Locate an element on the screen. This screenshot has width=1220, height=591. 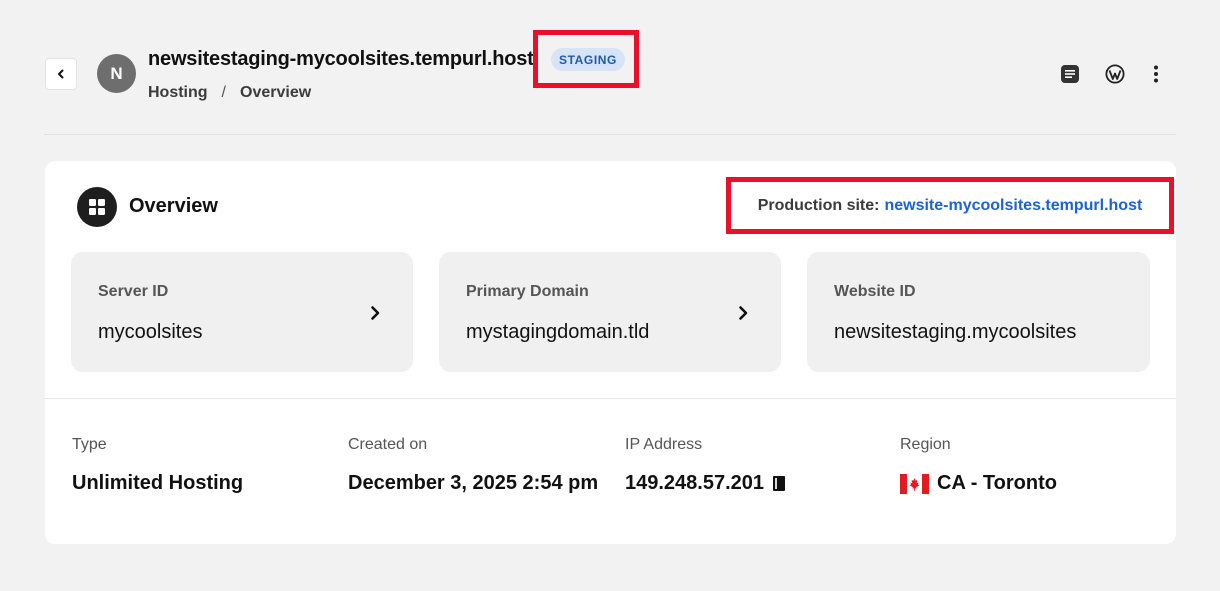
chevron-left-icon is located at coordinates (61, 74).